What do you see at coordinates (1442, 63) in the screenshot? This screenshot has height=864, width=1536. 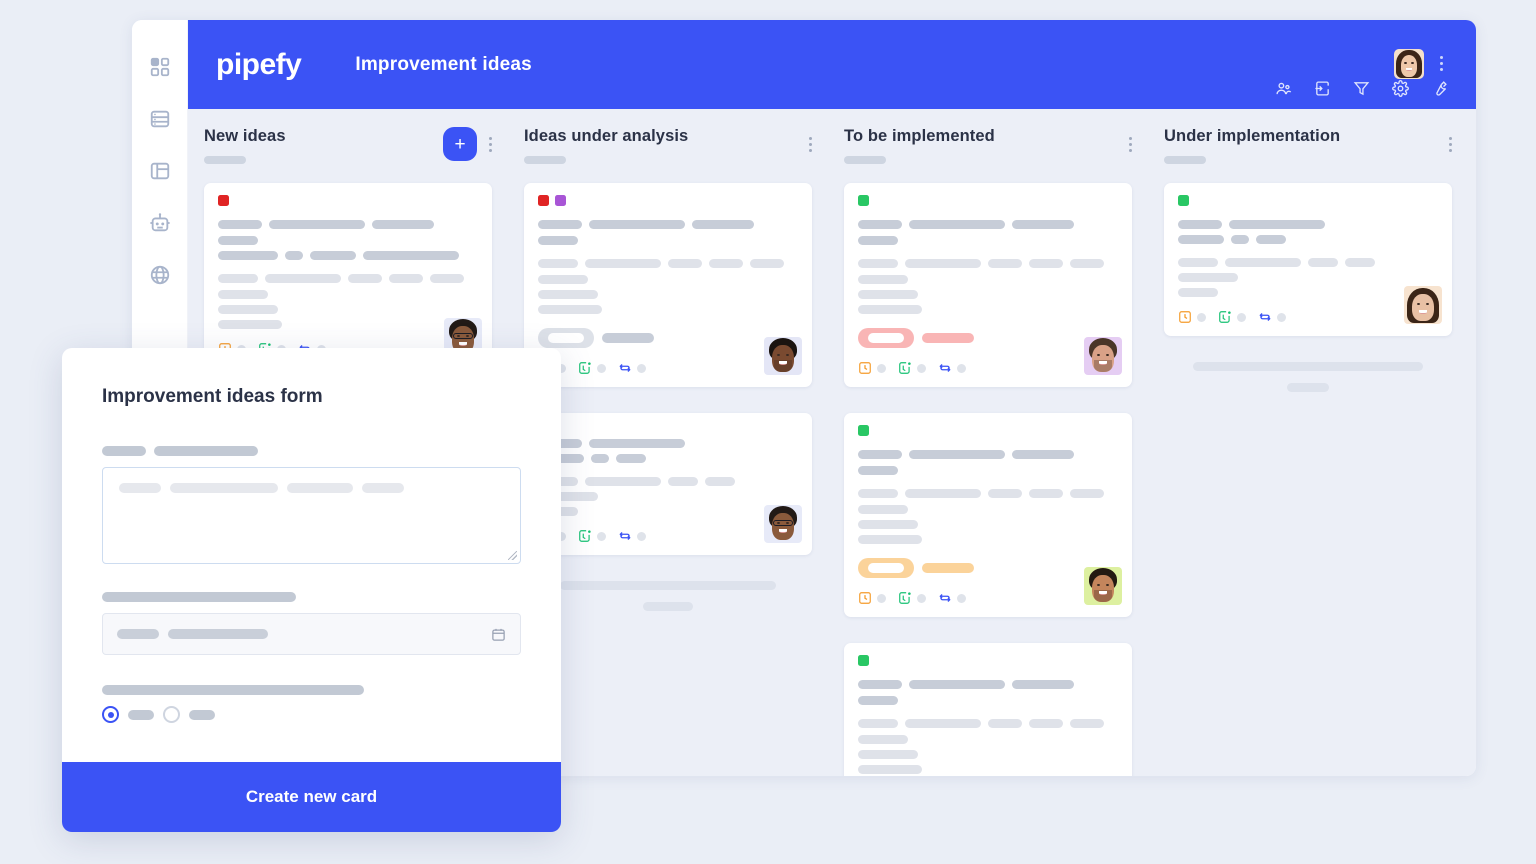 I see `topbar-kebab-menu` at bounding box center [1442, 63].